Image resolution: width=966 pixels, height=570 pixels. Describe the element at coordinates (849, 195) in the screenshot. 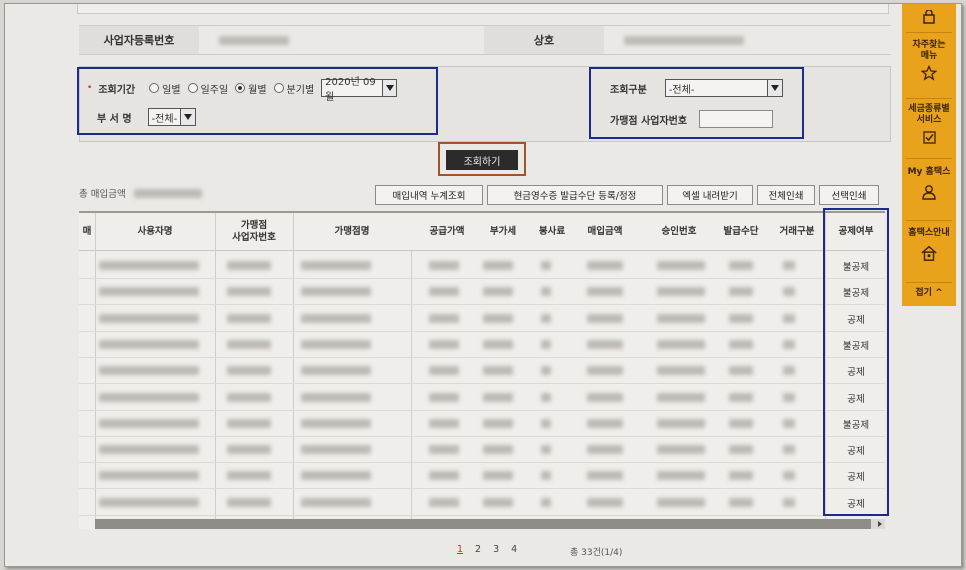

I see `print-selected-button: 선택인쇄` at that location.